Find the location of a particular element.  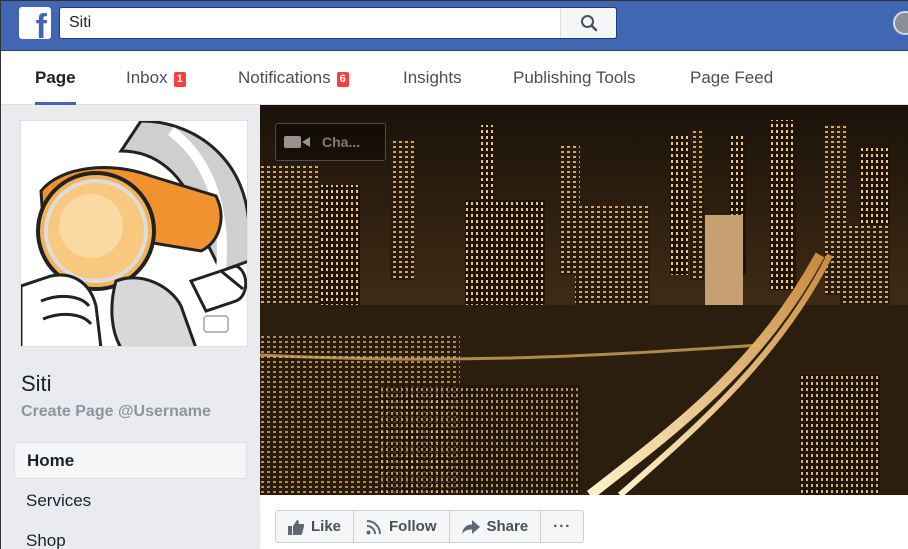

search-icon is located at coordinates (588, 23).